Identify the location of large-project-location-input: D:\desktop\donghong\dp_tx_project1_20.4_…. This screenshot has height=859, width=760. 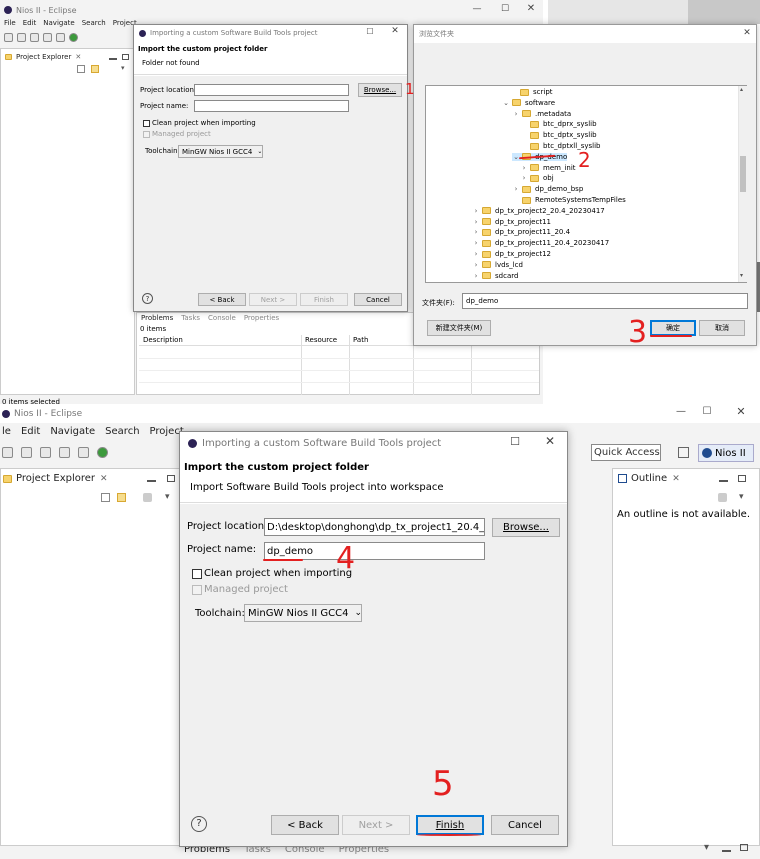
(374, 527).